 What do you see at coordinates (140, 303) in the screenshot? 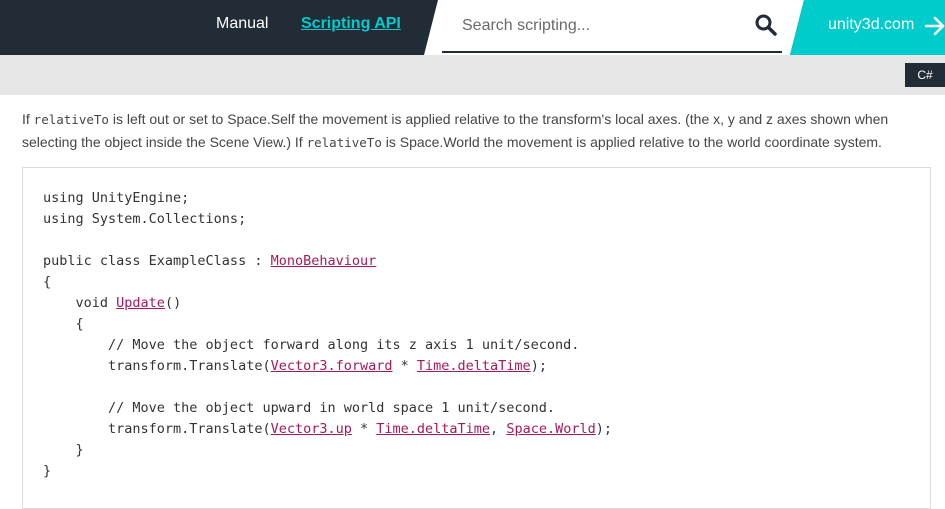
I see `update-link: Update` at bounding box center [140, 303].